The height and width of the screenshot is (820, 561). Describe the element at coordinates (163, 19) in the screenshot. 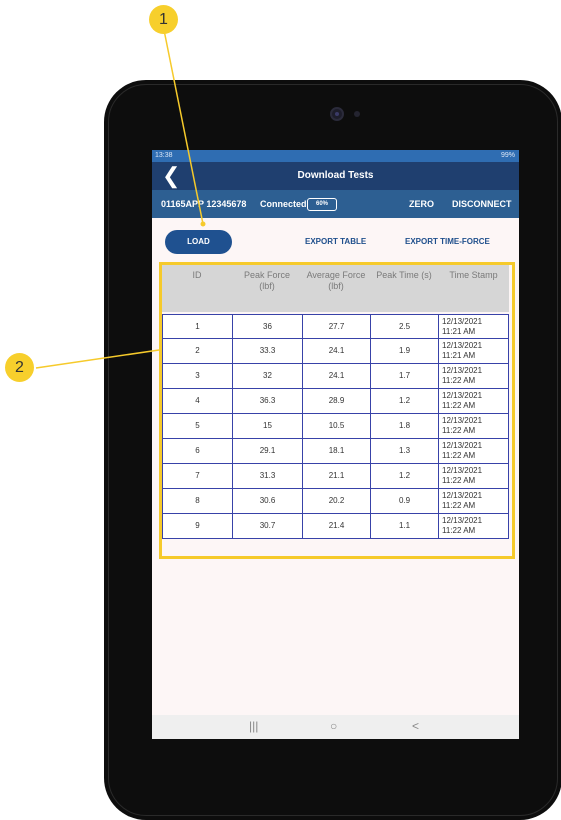

I see `callout-1: 1` at that location.